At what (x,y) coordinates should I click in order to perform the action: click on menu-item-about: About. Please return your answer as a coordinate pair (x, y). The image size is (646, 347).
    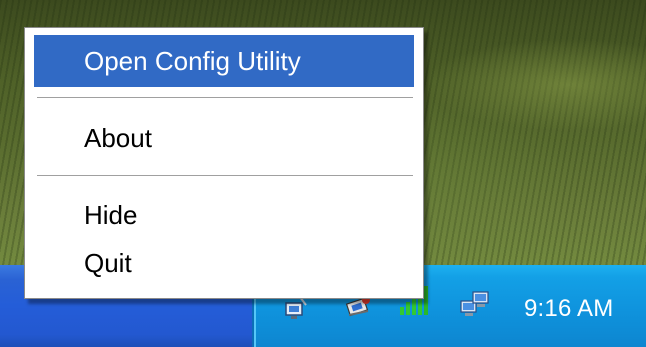
    Looking at the image, I should click on (224, 138).